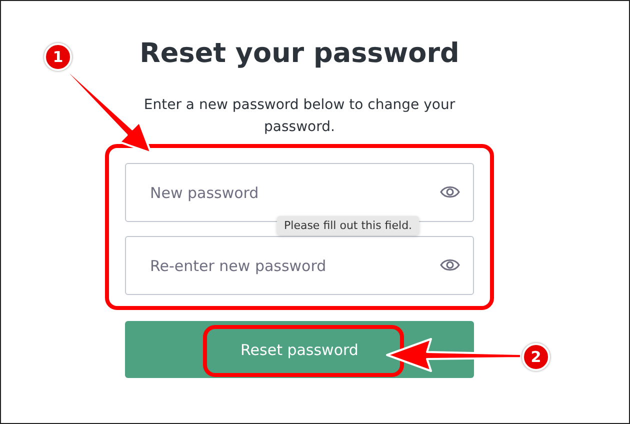 This screenshot has width=630, height=424. Describe the element at coordinates (299, 192) in the screenshot. I see `password-field: New password` at that location.